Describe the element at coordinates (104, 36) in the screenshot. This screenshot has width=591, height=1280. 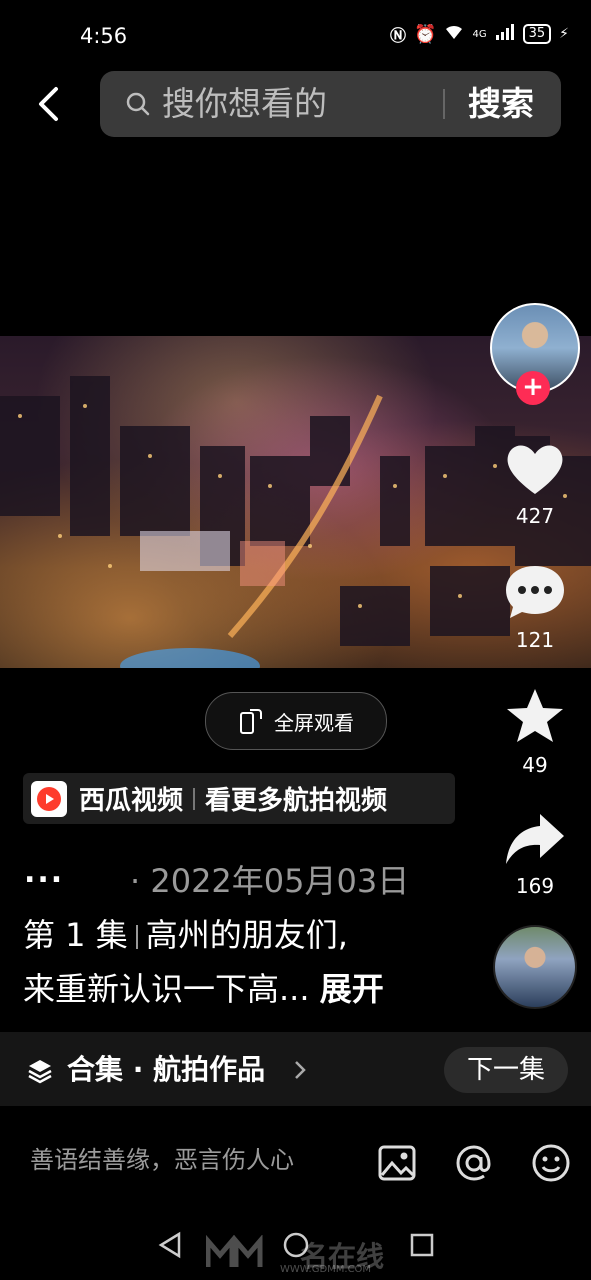
I see `status-time: 4:56` at that location.